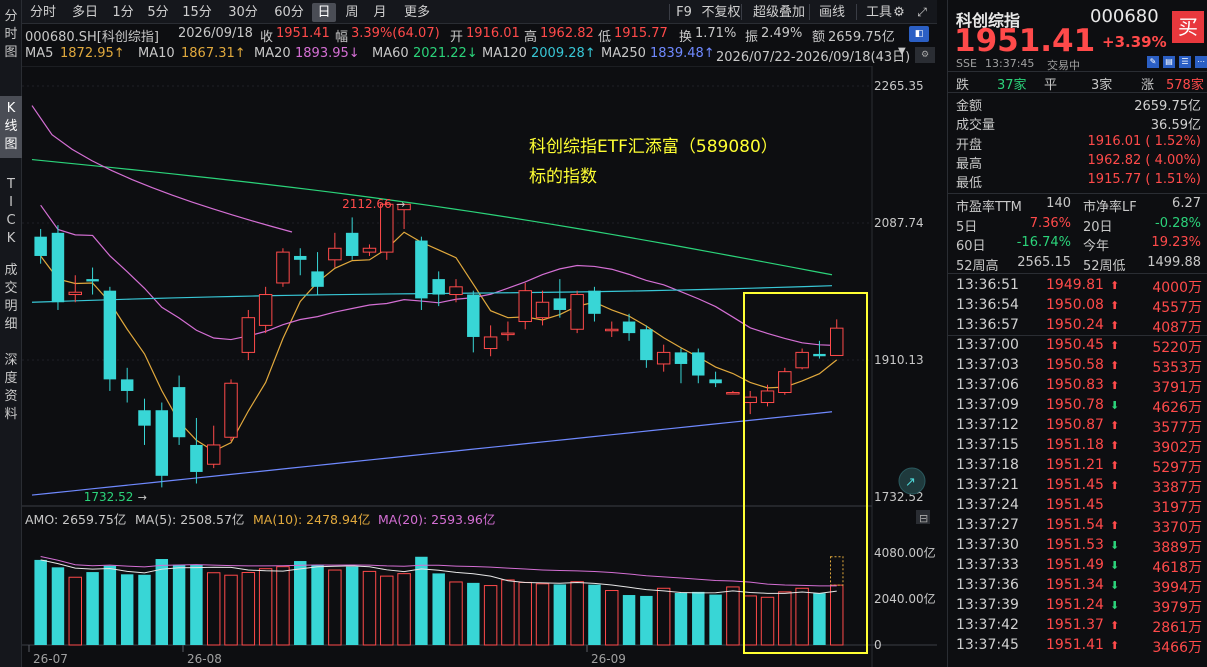 This screenshot has width=1207, height=667. What do you see at coordinates (608, 659) in the screenshot?
I see `date-axis-label: 26-09` at bounding box center [608, 659].